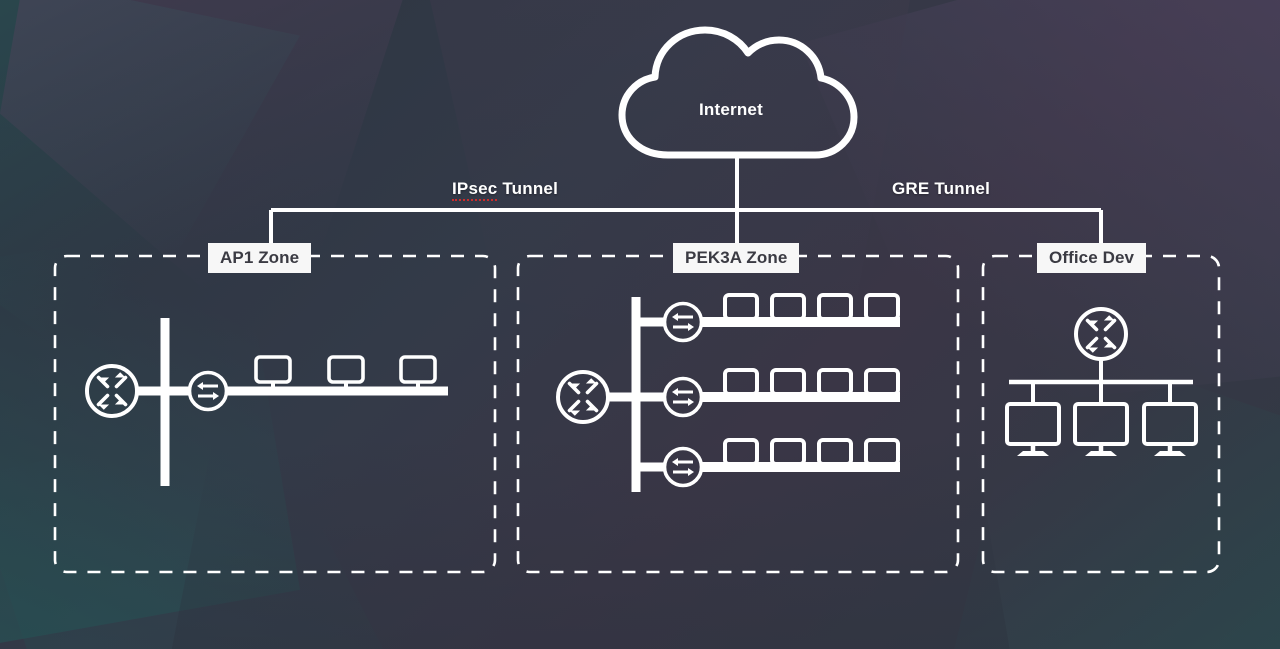 This screenshot has height=649, width=1280. Describe the element at coordinates (528, 188) in the screenshot. I see `ipsec-tunnel-label-rest-part: Tunnel` at that location.